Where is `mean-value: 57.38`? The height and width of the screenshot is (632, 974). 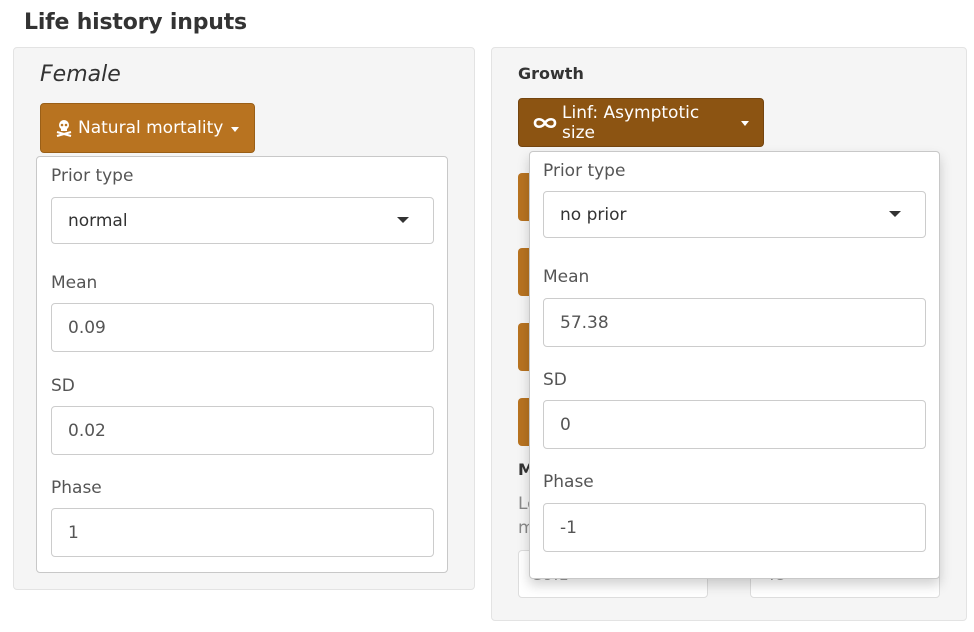
mean-value: 57.38 is located at coordinates (584, 322).